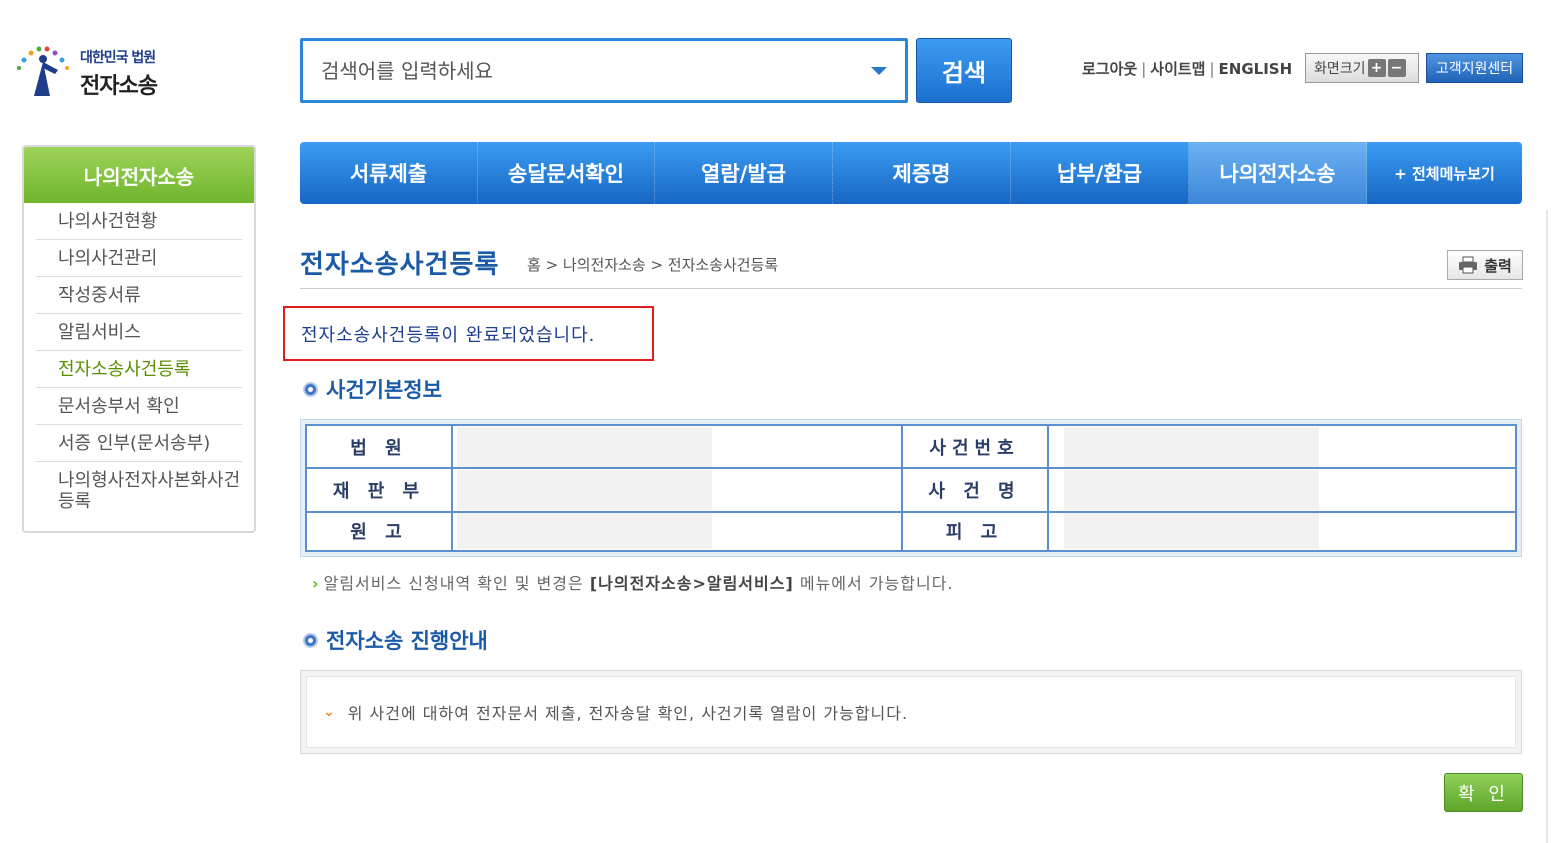 This screenshot has height=843, width=1551. I want to click on sidebar-item-evidence-approval: 서증 인부(문서송부), so click(139, 443).